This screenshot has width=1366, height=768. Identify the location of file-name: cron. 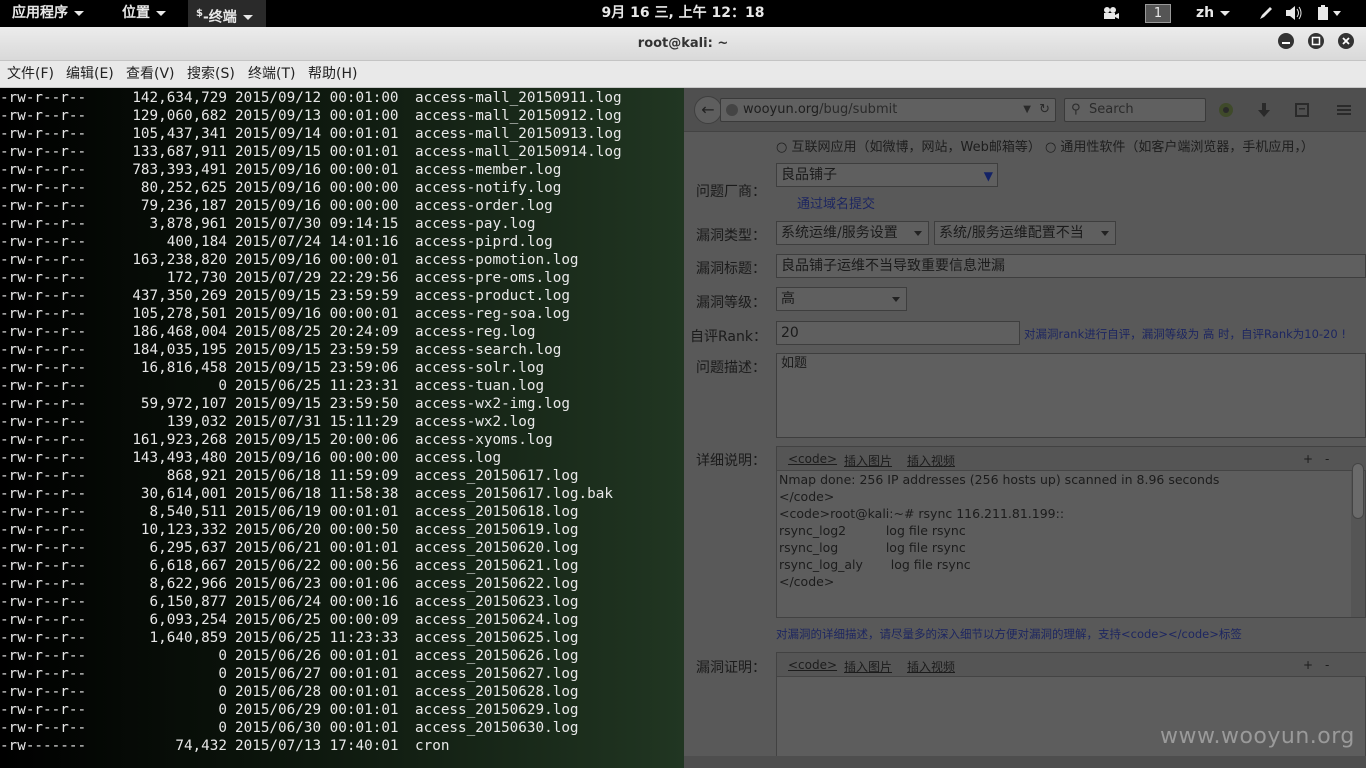
(432, 746).